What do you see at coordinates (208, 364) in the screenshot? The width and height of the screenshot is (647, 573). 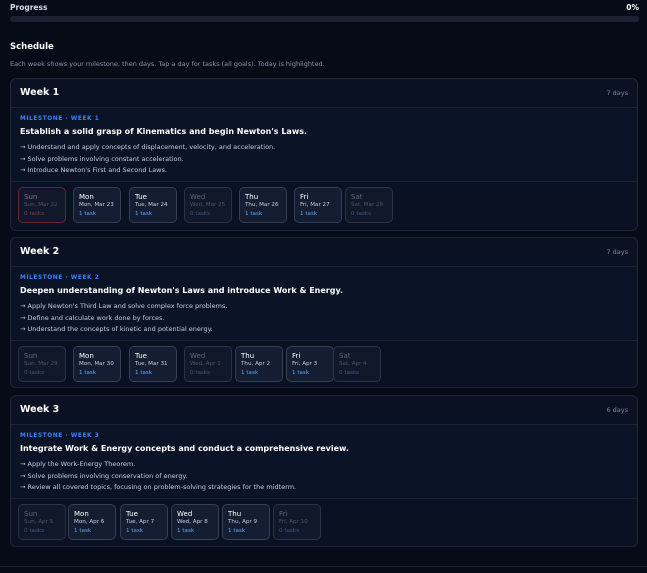 I see `day-card-wed: Wed Wed, Apr 1 0 tasks` at bounding box center [208, 364].